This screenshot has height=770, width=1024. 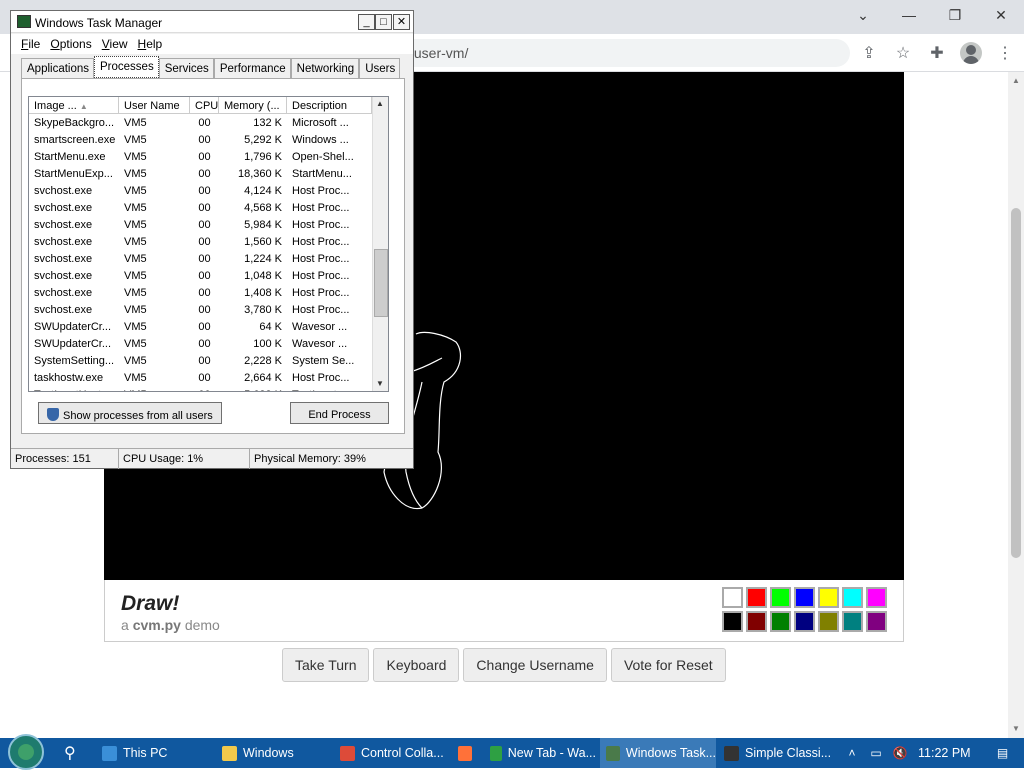 What do you see at coordinates (731, 753) in the screenshot?
I see `classic-shell-icon` at bounding box center [731, 753].